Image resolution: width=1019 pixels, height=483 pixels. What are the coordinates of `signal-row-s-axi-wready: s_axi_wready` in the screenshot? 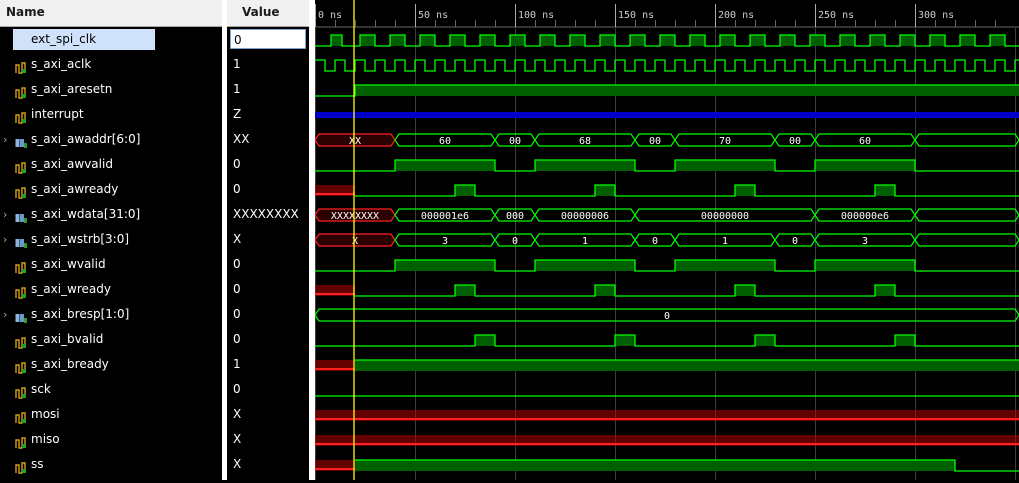 It's located at (111, 289).